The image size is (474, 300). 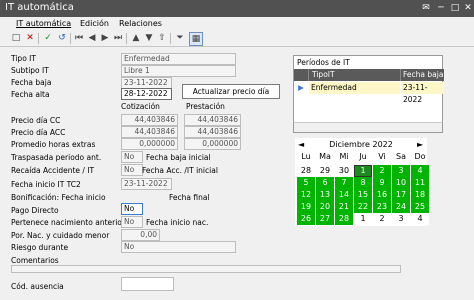 I want to click on calendar-day: 30, so click(x=344, y=171).